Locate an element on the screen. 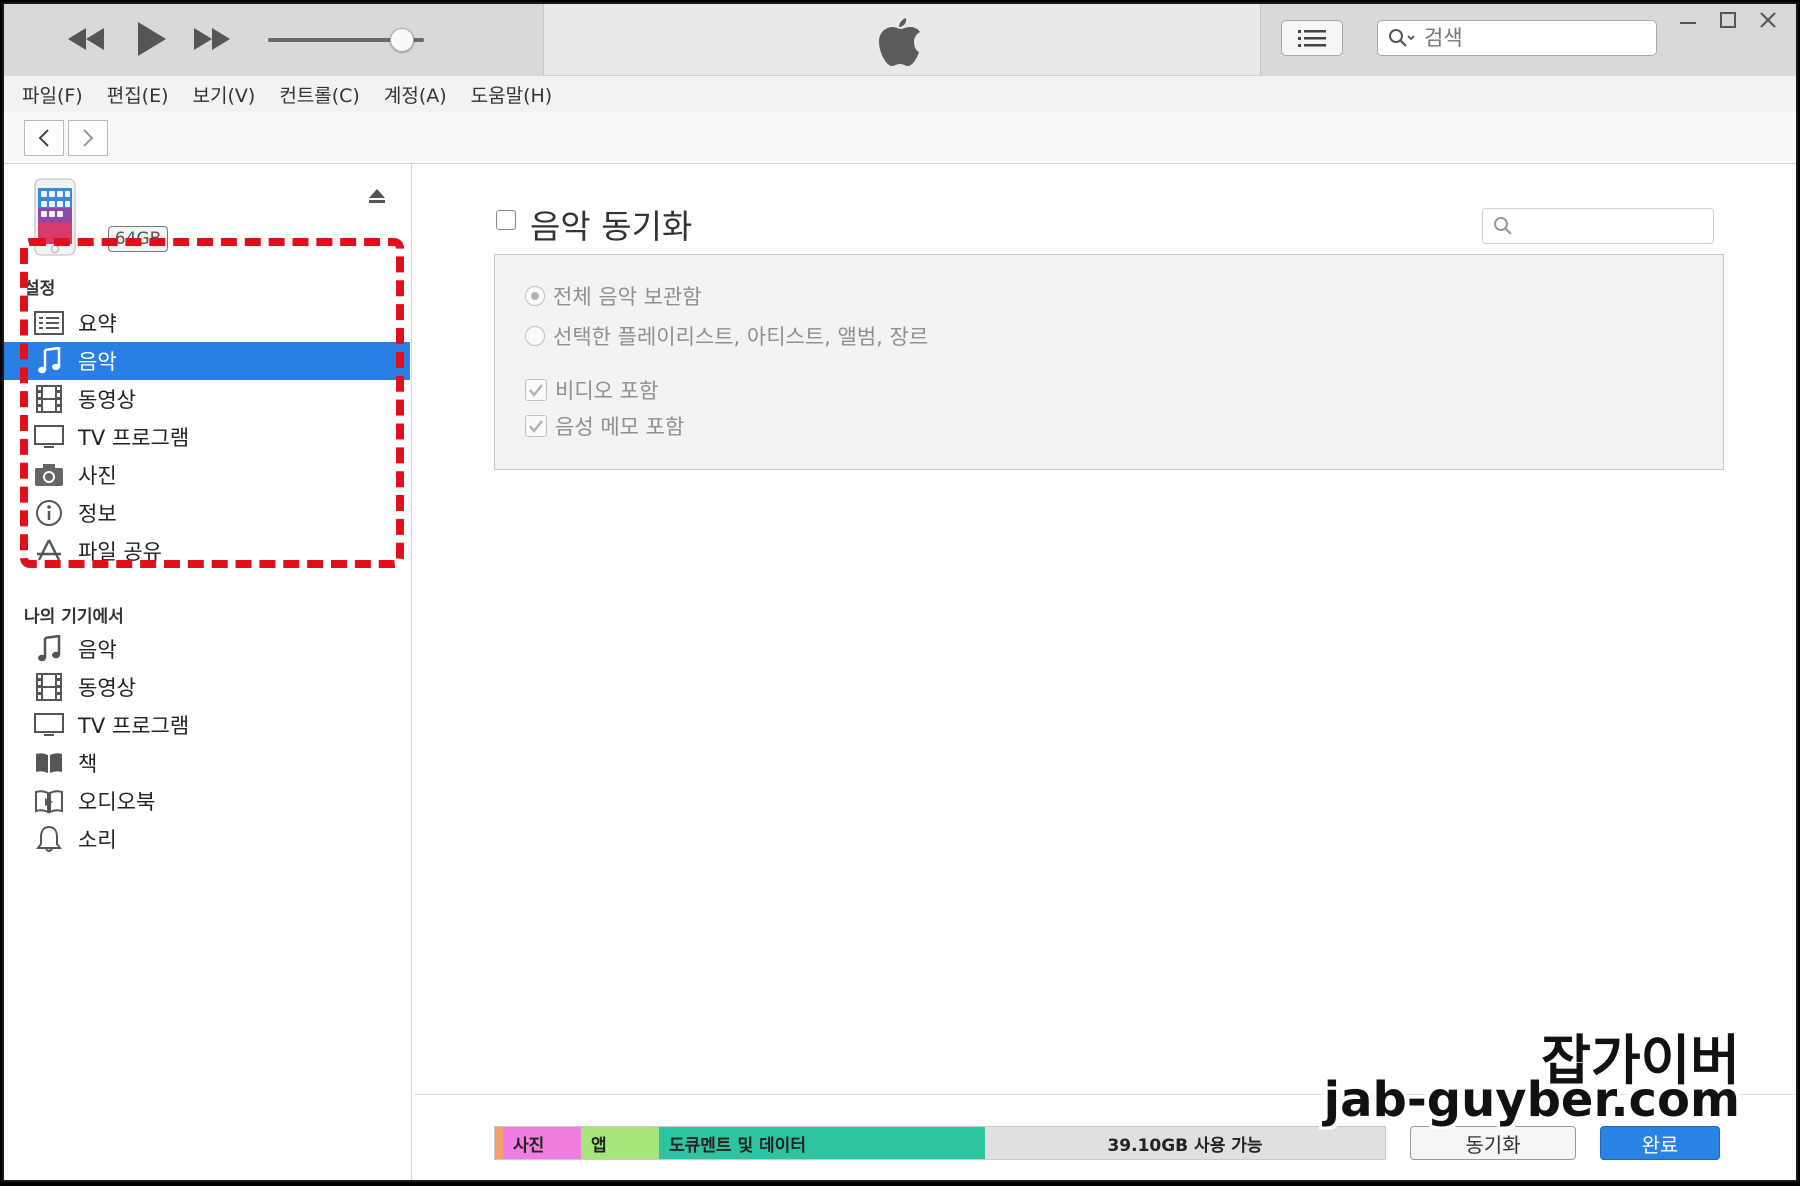 The height and width of the screenshot is (1186, 1800). book-icon is located at coordinates (49, 763).